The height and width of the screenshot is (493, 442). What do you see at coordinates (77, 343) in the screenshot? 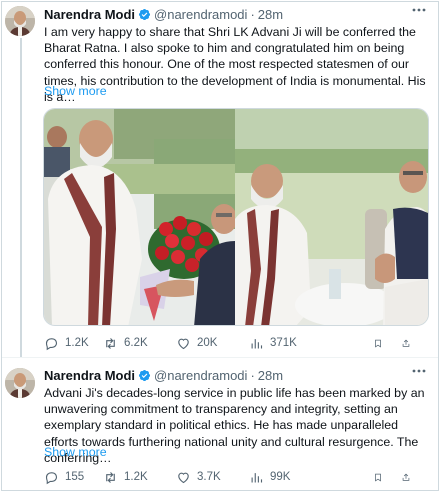
I see `reply-count: 1.2K` at bounding box center [77, 343].